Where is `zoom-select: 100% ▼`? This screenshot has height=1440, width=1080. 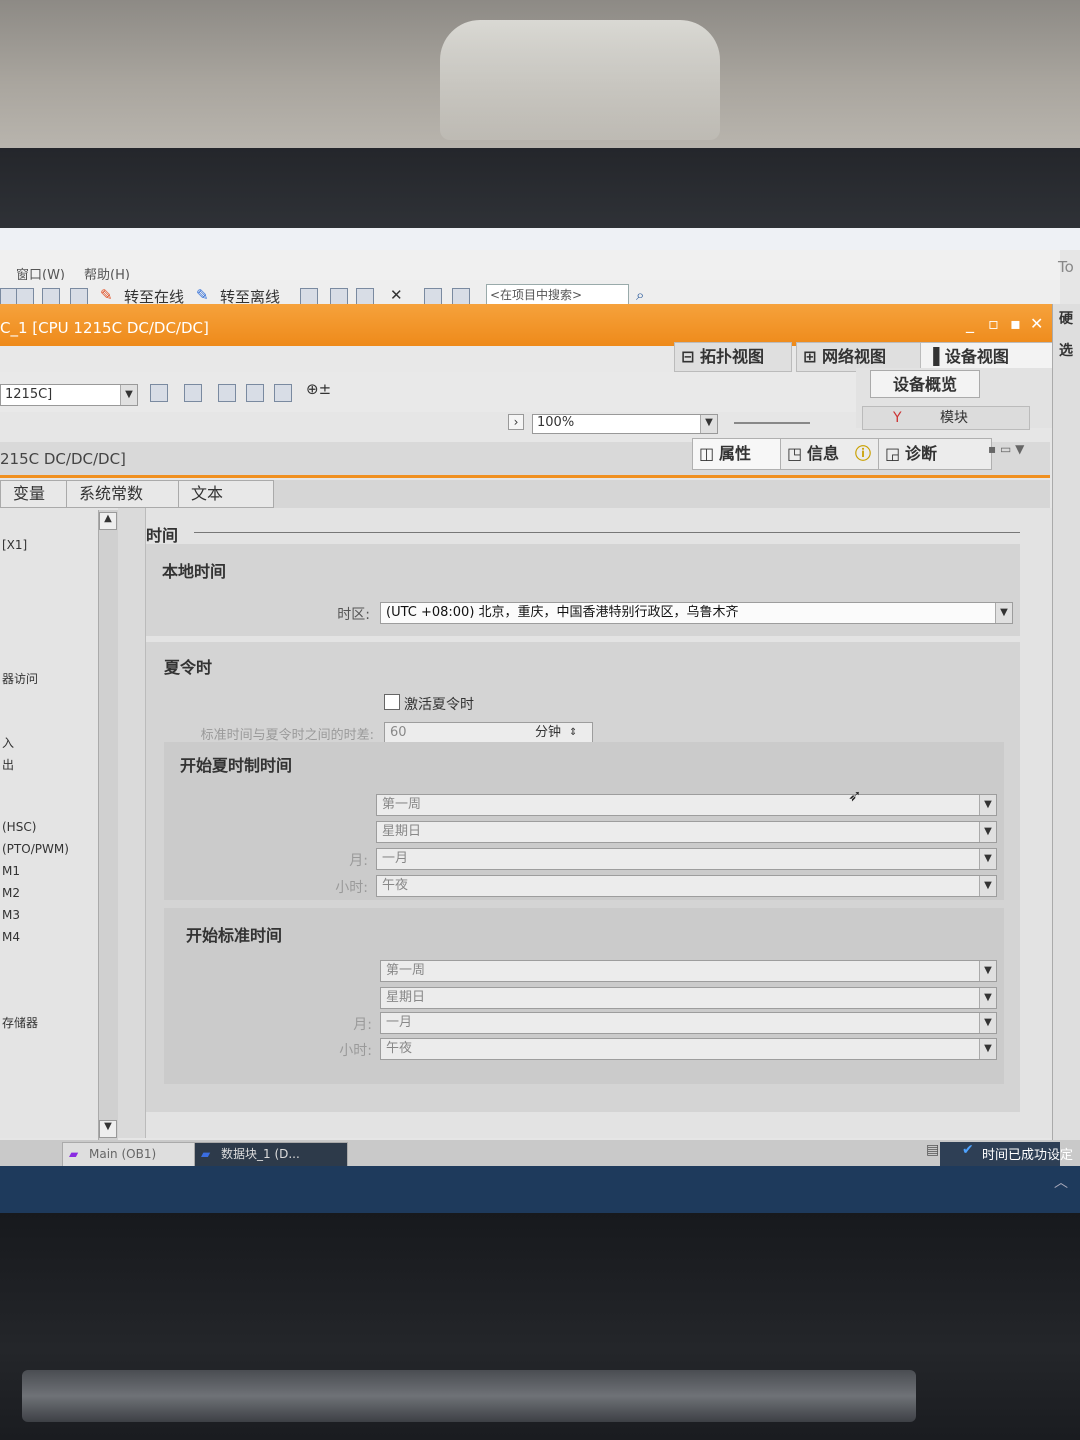
zoom-select: 100% ▼ is located at coordinates (625, 424).